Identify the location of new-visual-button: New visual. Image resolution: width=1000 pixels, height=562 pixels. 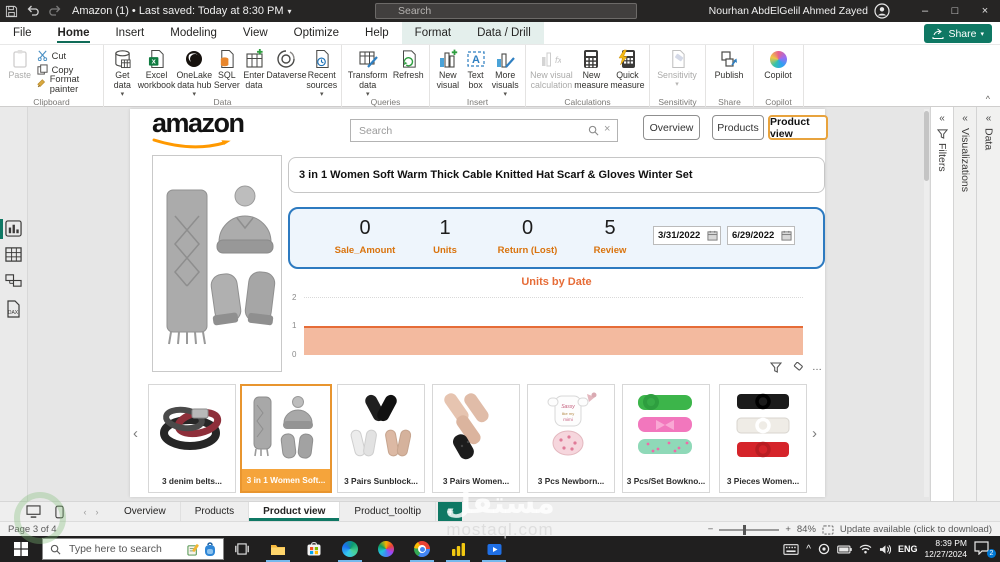
(448, 69).